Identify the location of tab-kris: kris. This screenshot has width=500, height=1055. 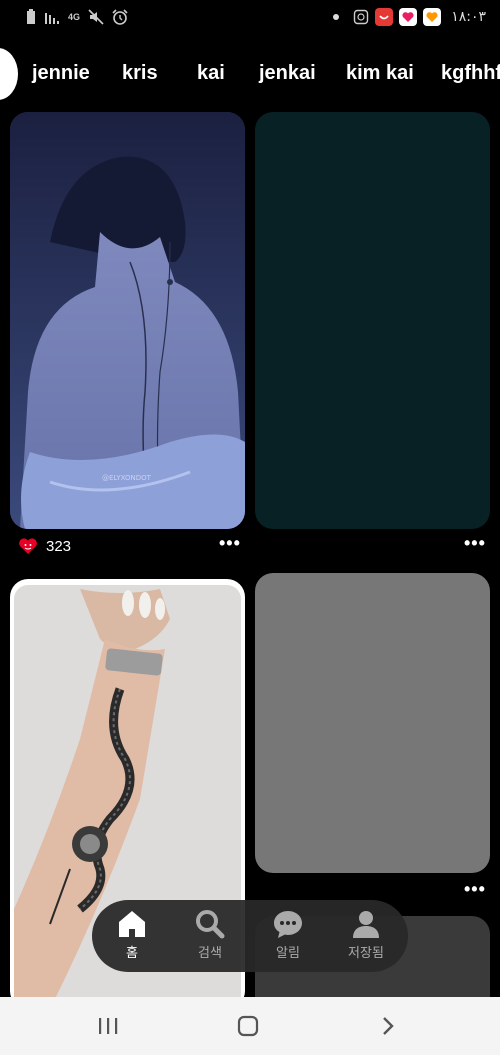
(140, 73).